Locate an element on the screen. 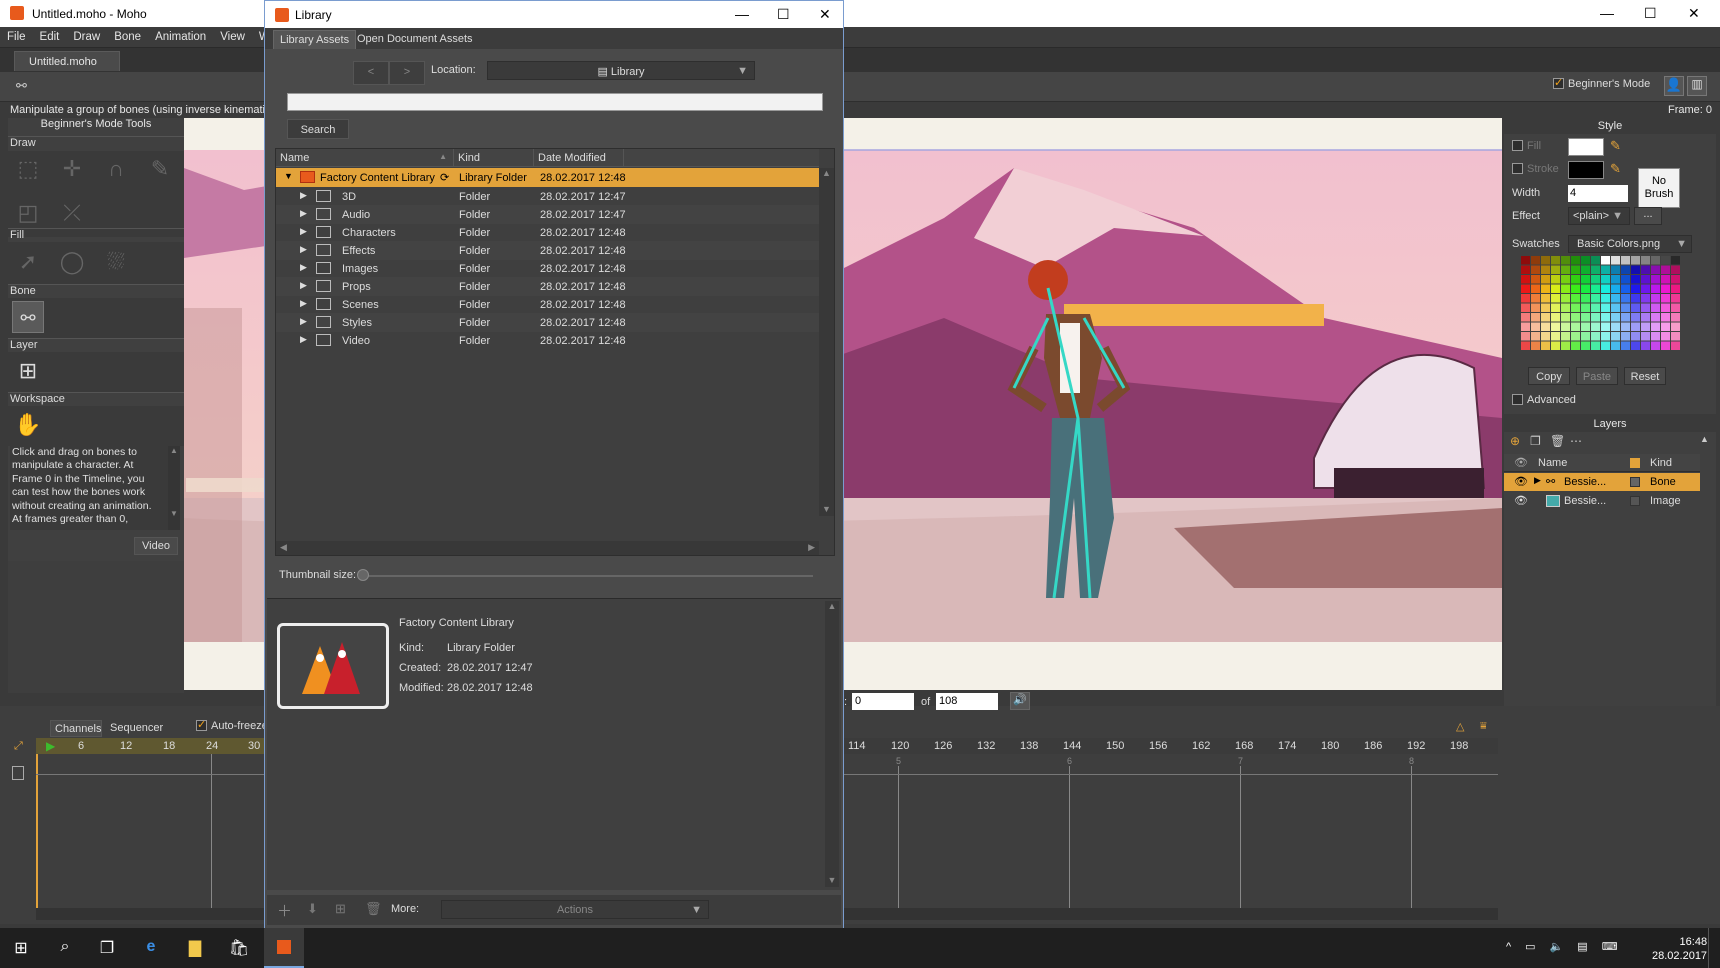  help-scrollbar: ▲ ▼ is located at coordinates (174, 488).